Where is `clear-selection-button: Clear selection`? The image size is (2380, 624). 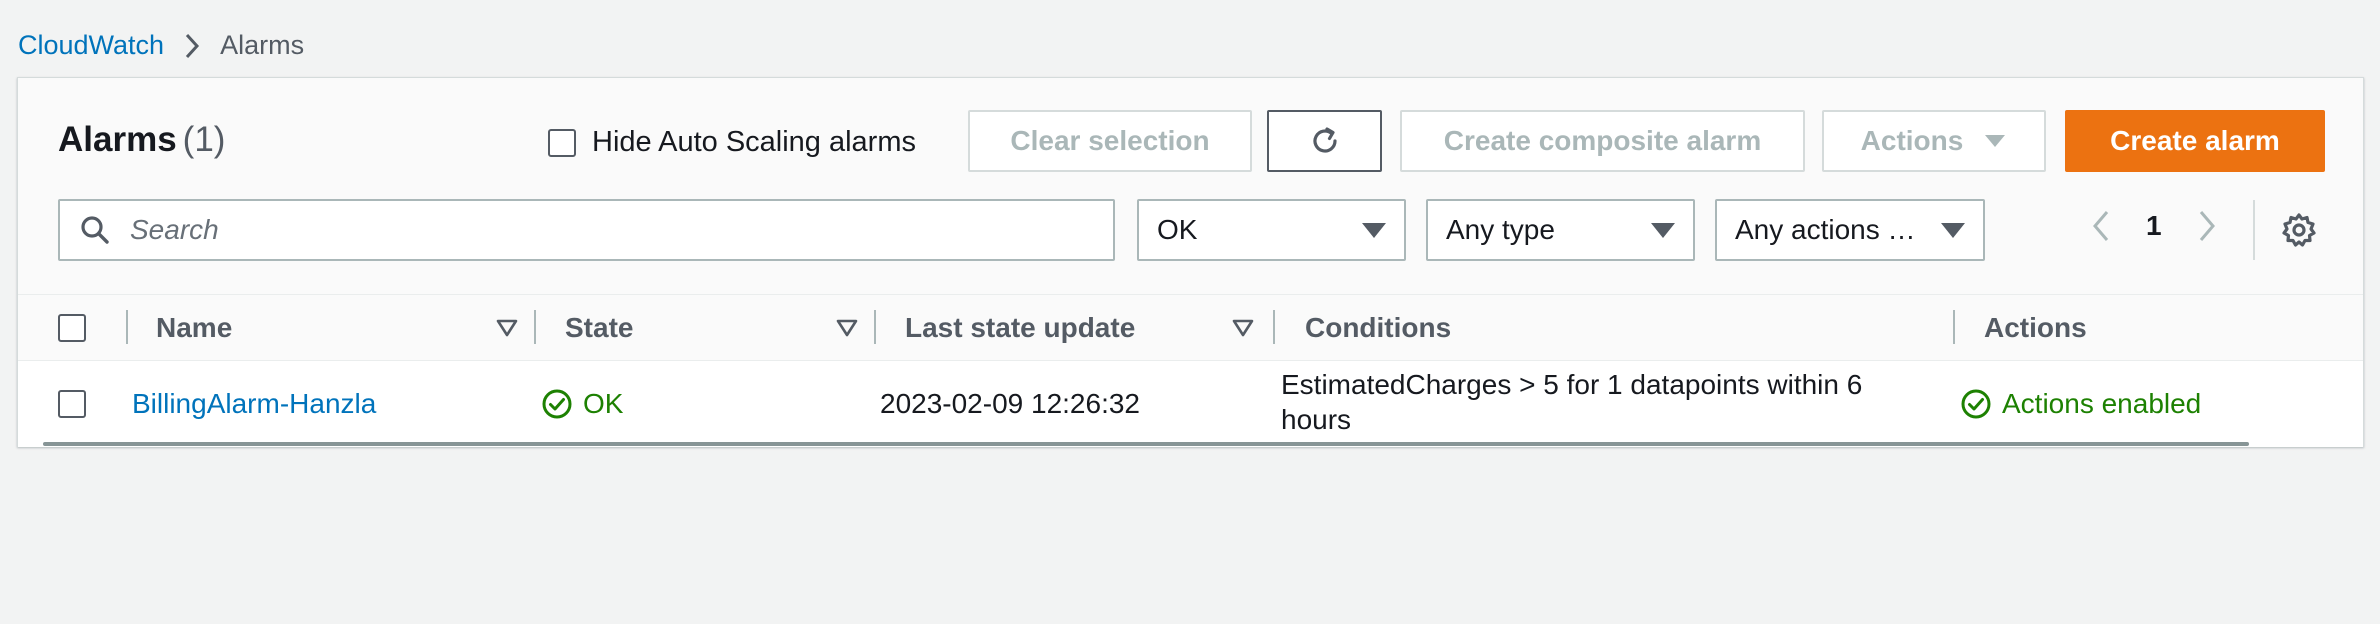 clear-selection-button: Clear selection is located at coordinates (1110, 141).